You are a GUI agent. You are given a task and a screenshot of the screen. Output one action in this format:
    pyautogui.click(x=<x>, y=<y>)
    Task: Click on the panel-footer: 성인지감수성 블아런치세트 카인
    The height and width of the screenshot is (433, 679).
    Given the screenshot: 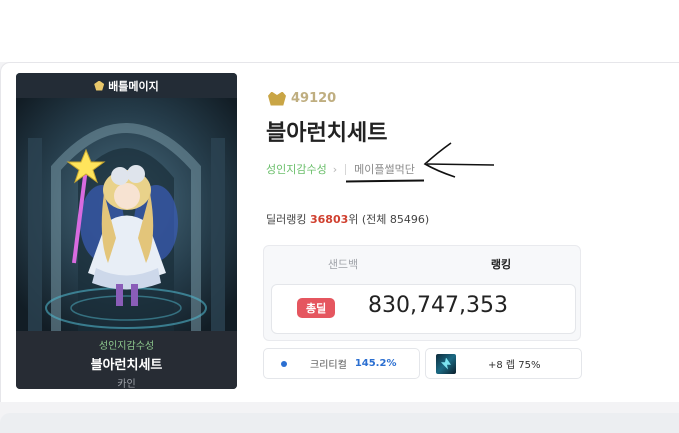 What is the action you would take?
    pyautogui.click(x=126, y=360)
    